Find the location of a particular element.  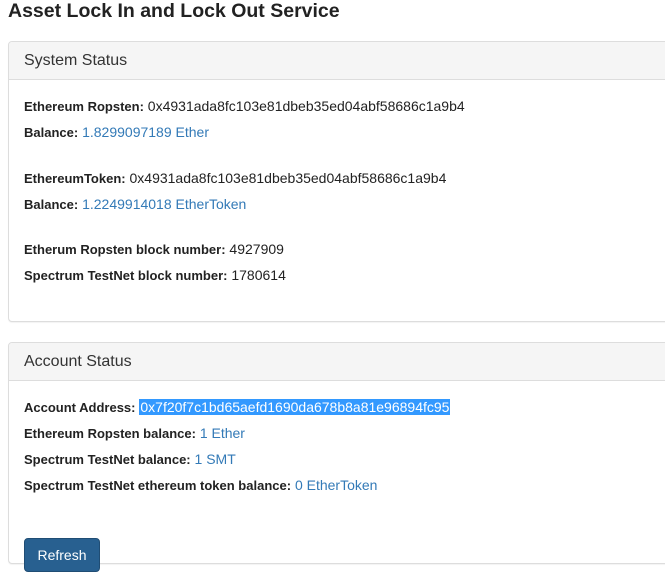

account-address-label: Account Address: is located at coordinates (80, 407).